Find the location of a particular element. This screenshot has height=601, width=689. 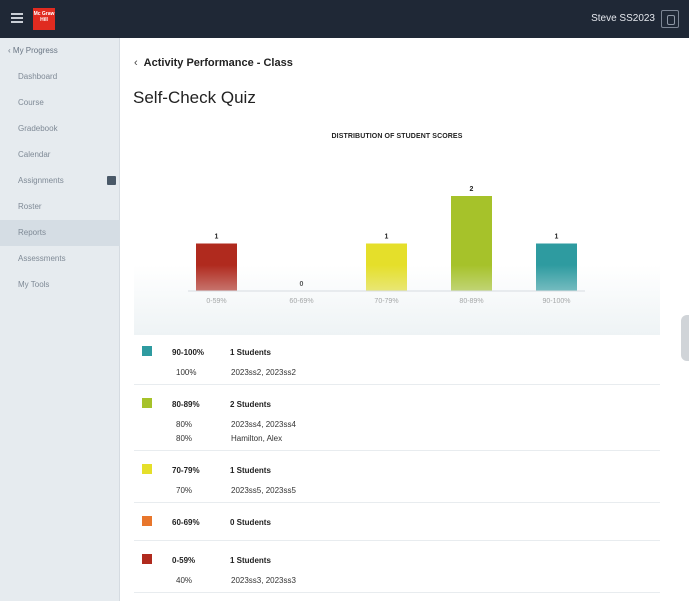

score-range-group: 70-79% 1 Students is located at coordinates (397, 468).